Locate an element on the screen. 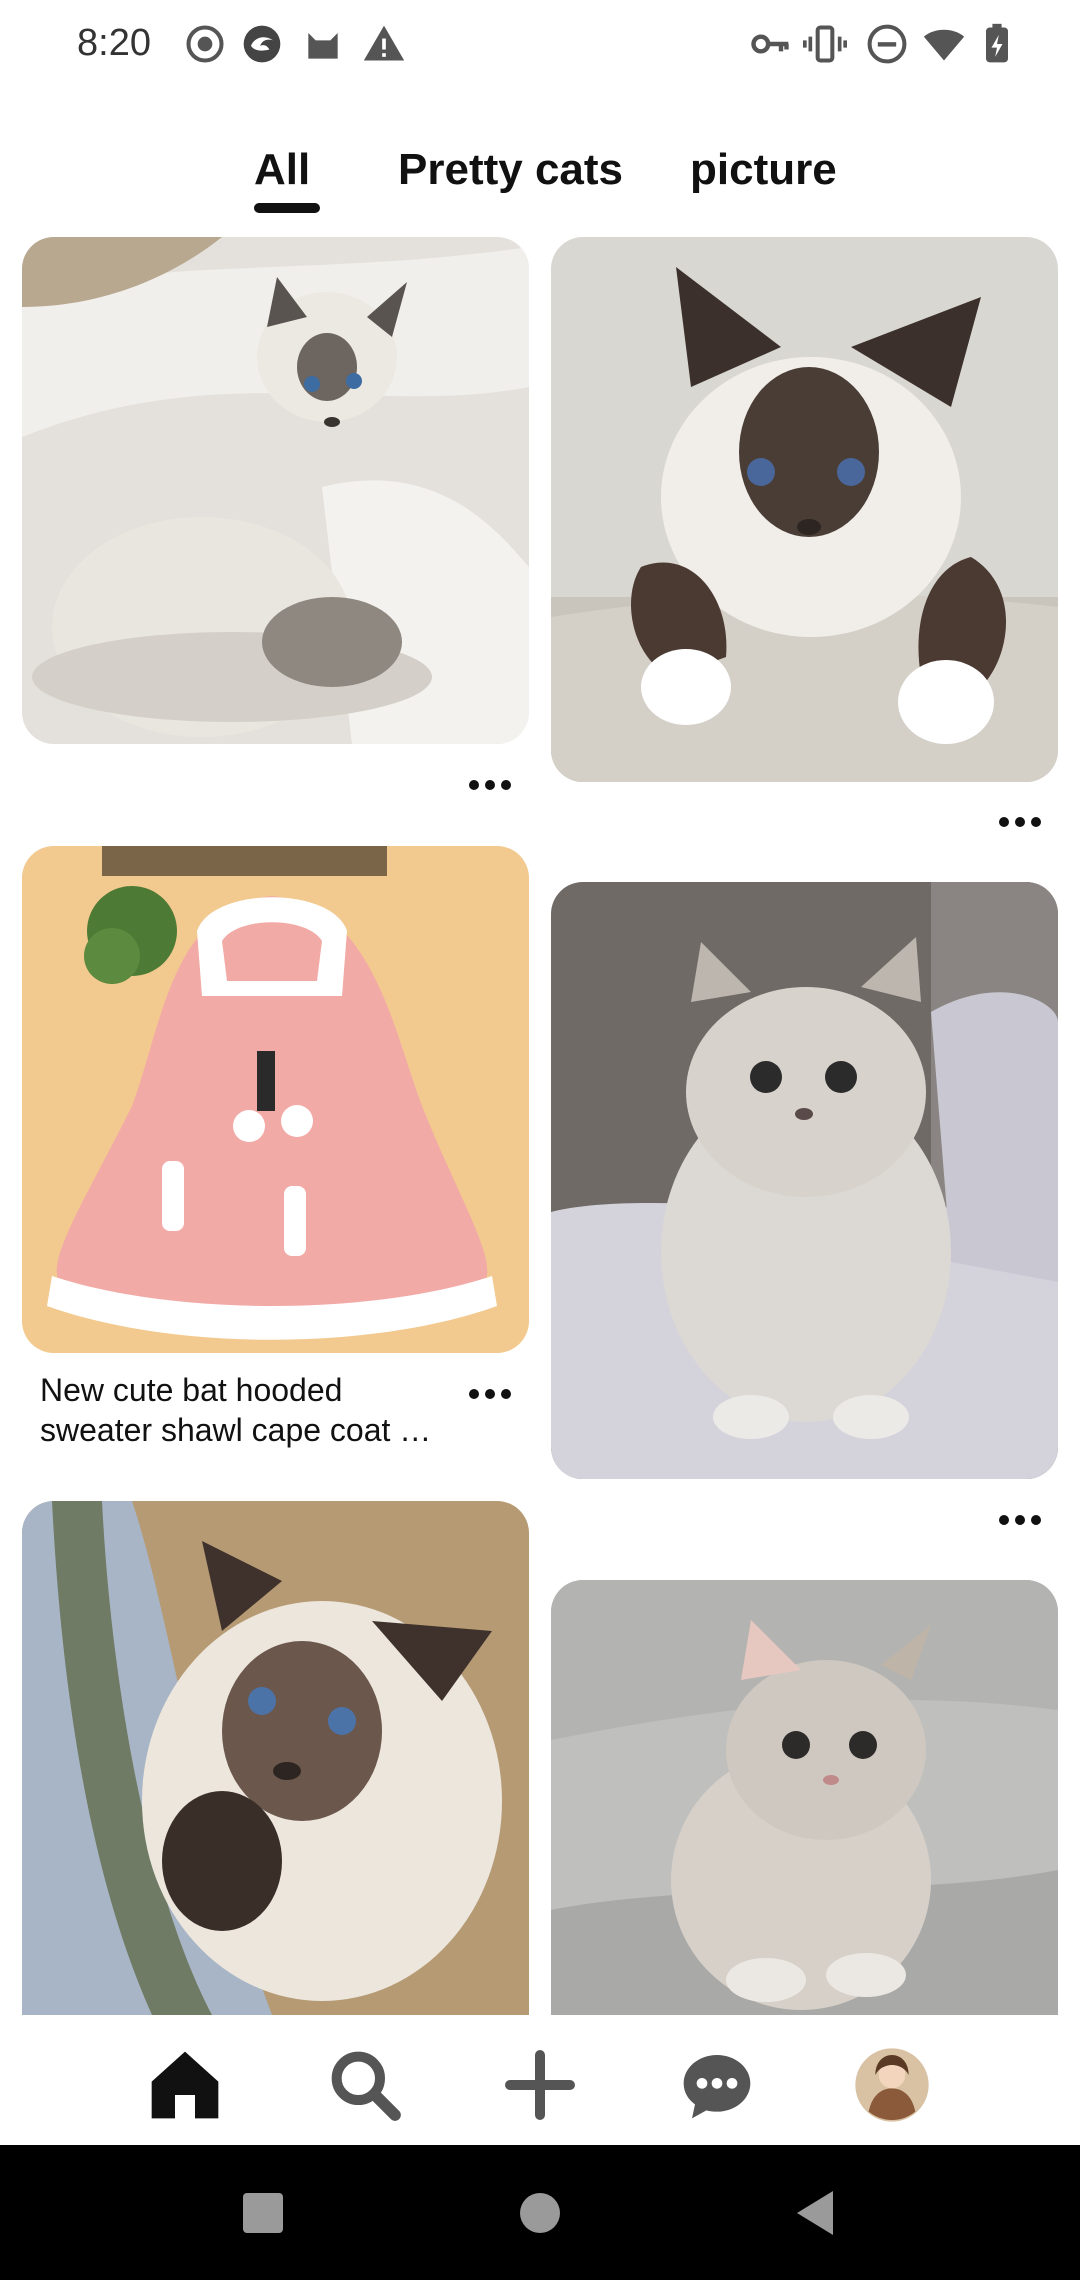  wifi-icon is located at coordinates (944, 44).